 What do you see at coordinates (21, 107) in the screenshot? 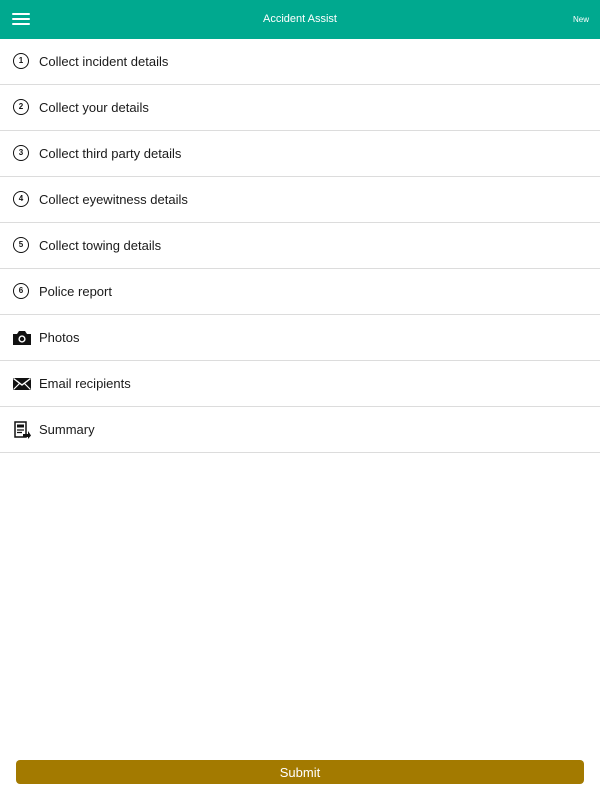
I see `number-2-icon: 2` at bounding box center [21, 107].